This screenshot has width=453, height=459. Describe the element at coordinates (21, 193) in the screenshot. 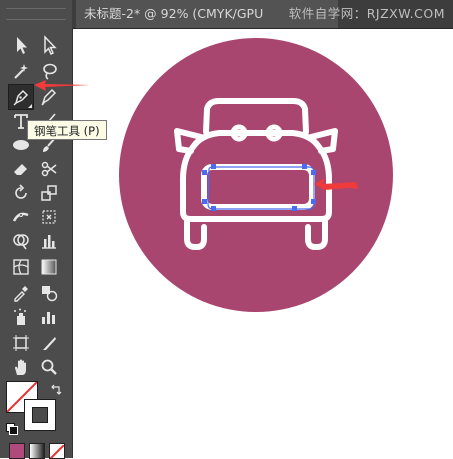

I see `rotate-tool-icon` at that location.